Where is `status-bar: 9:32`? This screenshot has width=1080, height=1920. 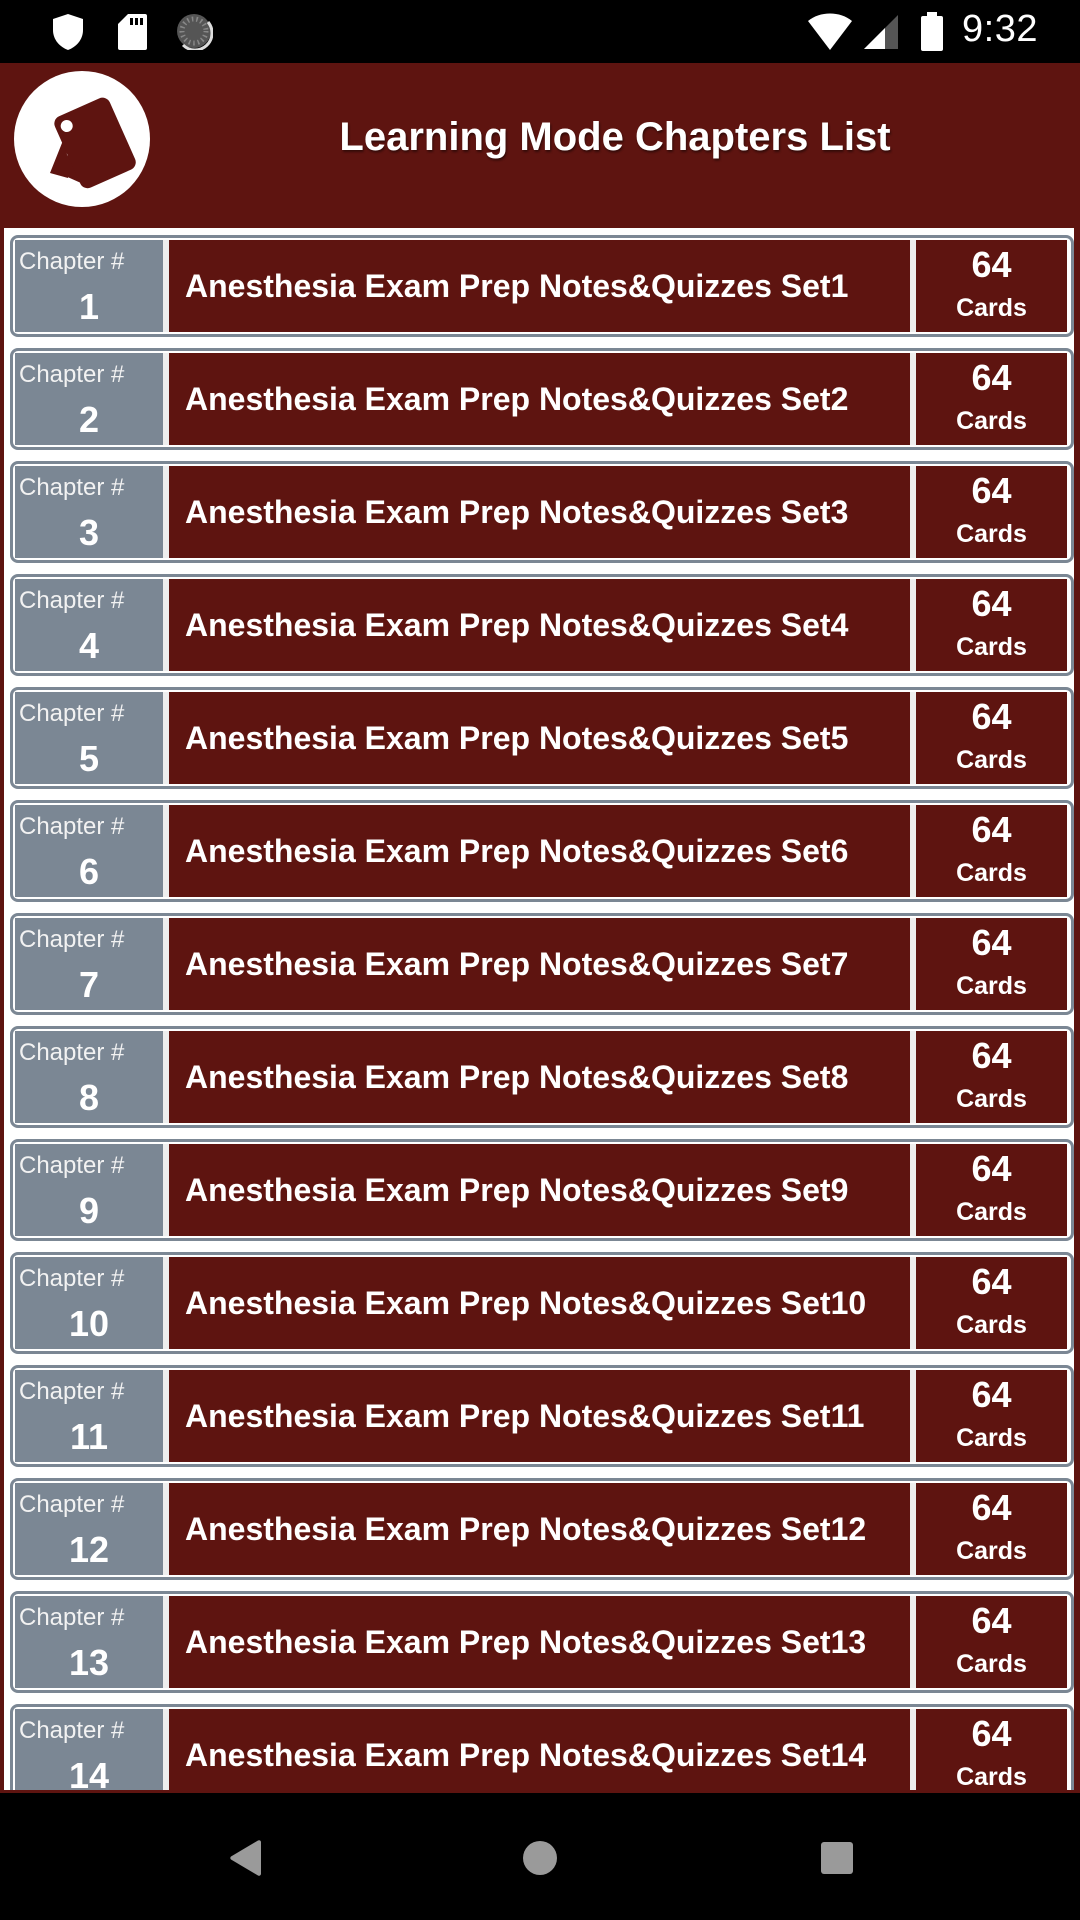
status-bar: 9:32 is located at coordinates (540, 31).